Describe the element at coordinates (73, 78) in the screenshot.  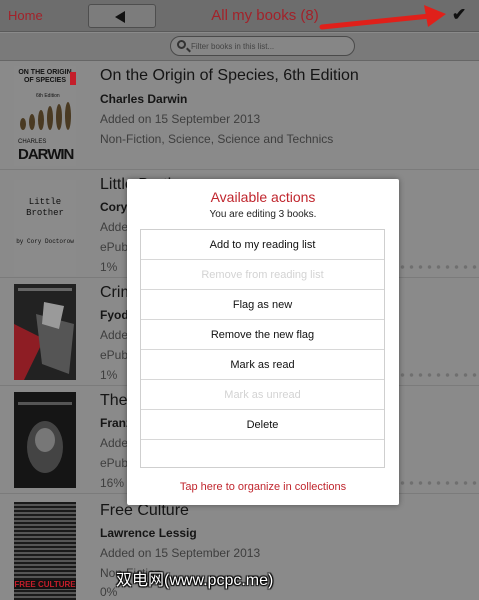
I see `bookmark-icon` at that location.